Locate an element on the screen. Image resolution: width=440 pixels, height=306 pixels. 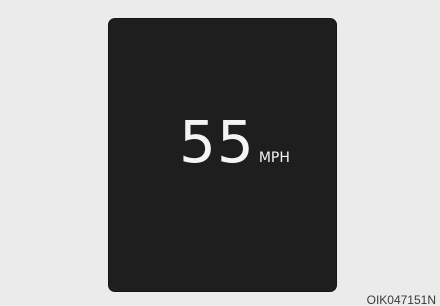
speed-unit: MPH is located at coordinates (274, 158).